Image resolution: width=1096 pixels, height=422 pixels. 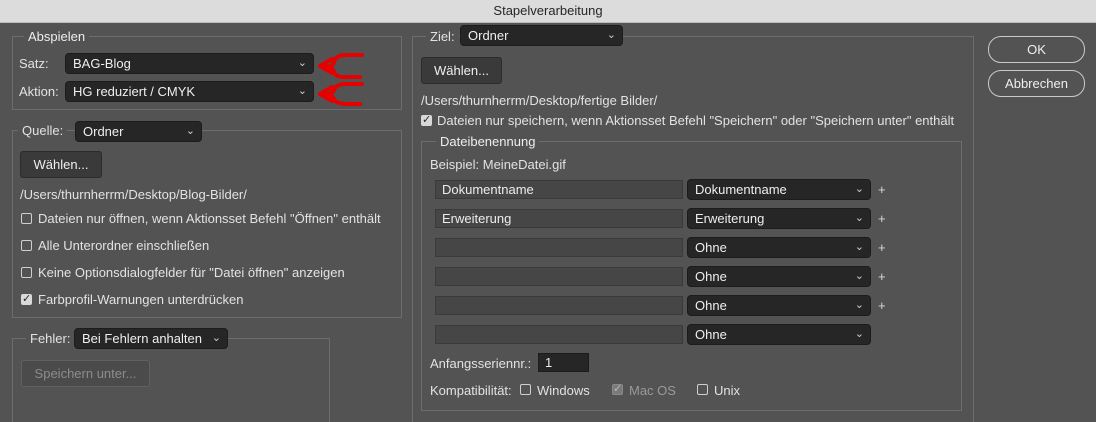 I want to click on naming-example: Beispiel: MeineDatei.gif, so click(x=498, y=164).